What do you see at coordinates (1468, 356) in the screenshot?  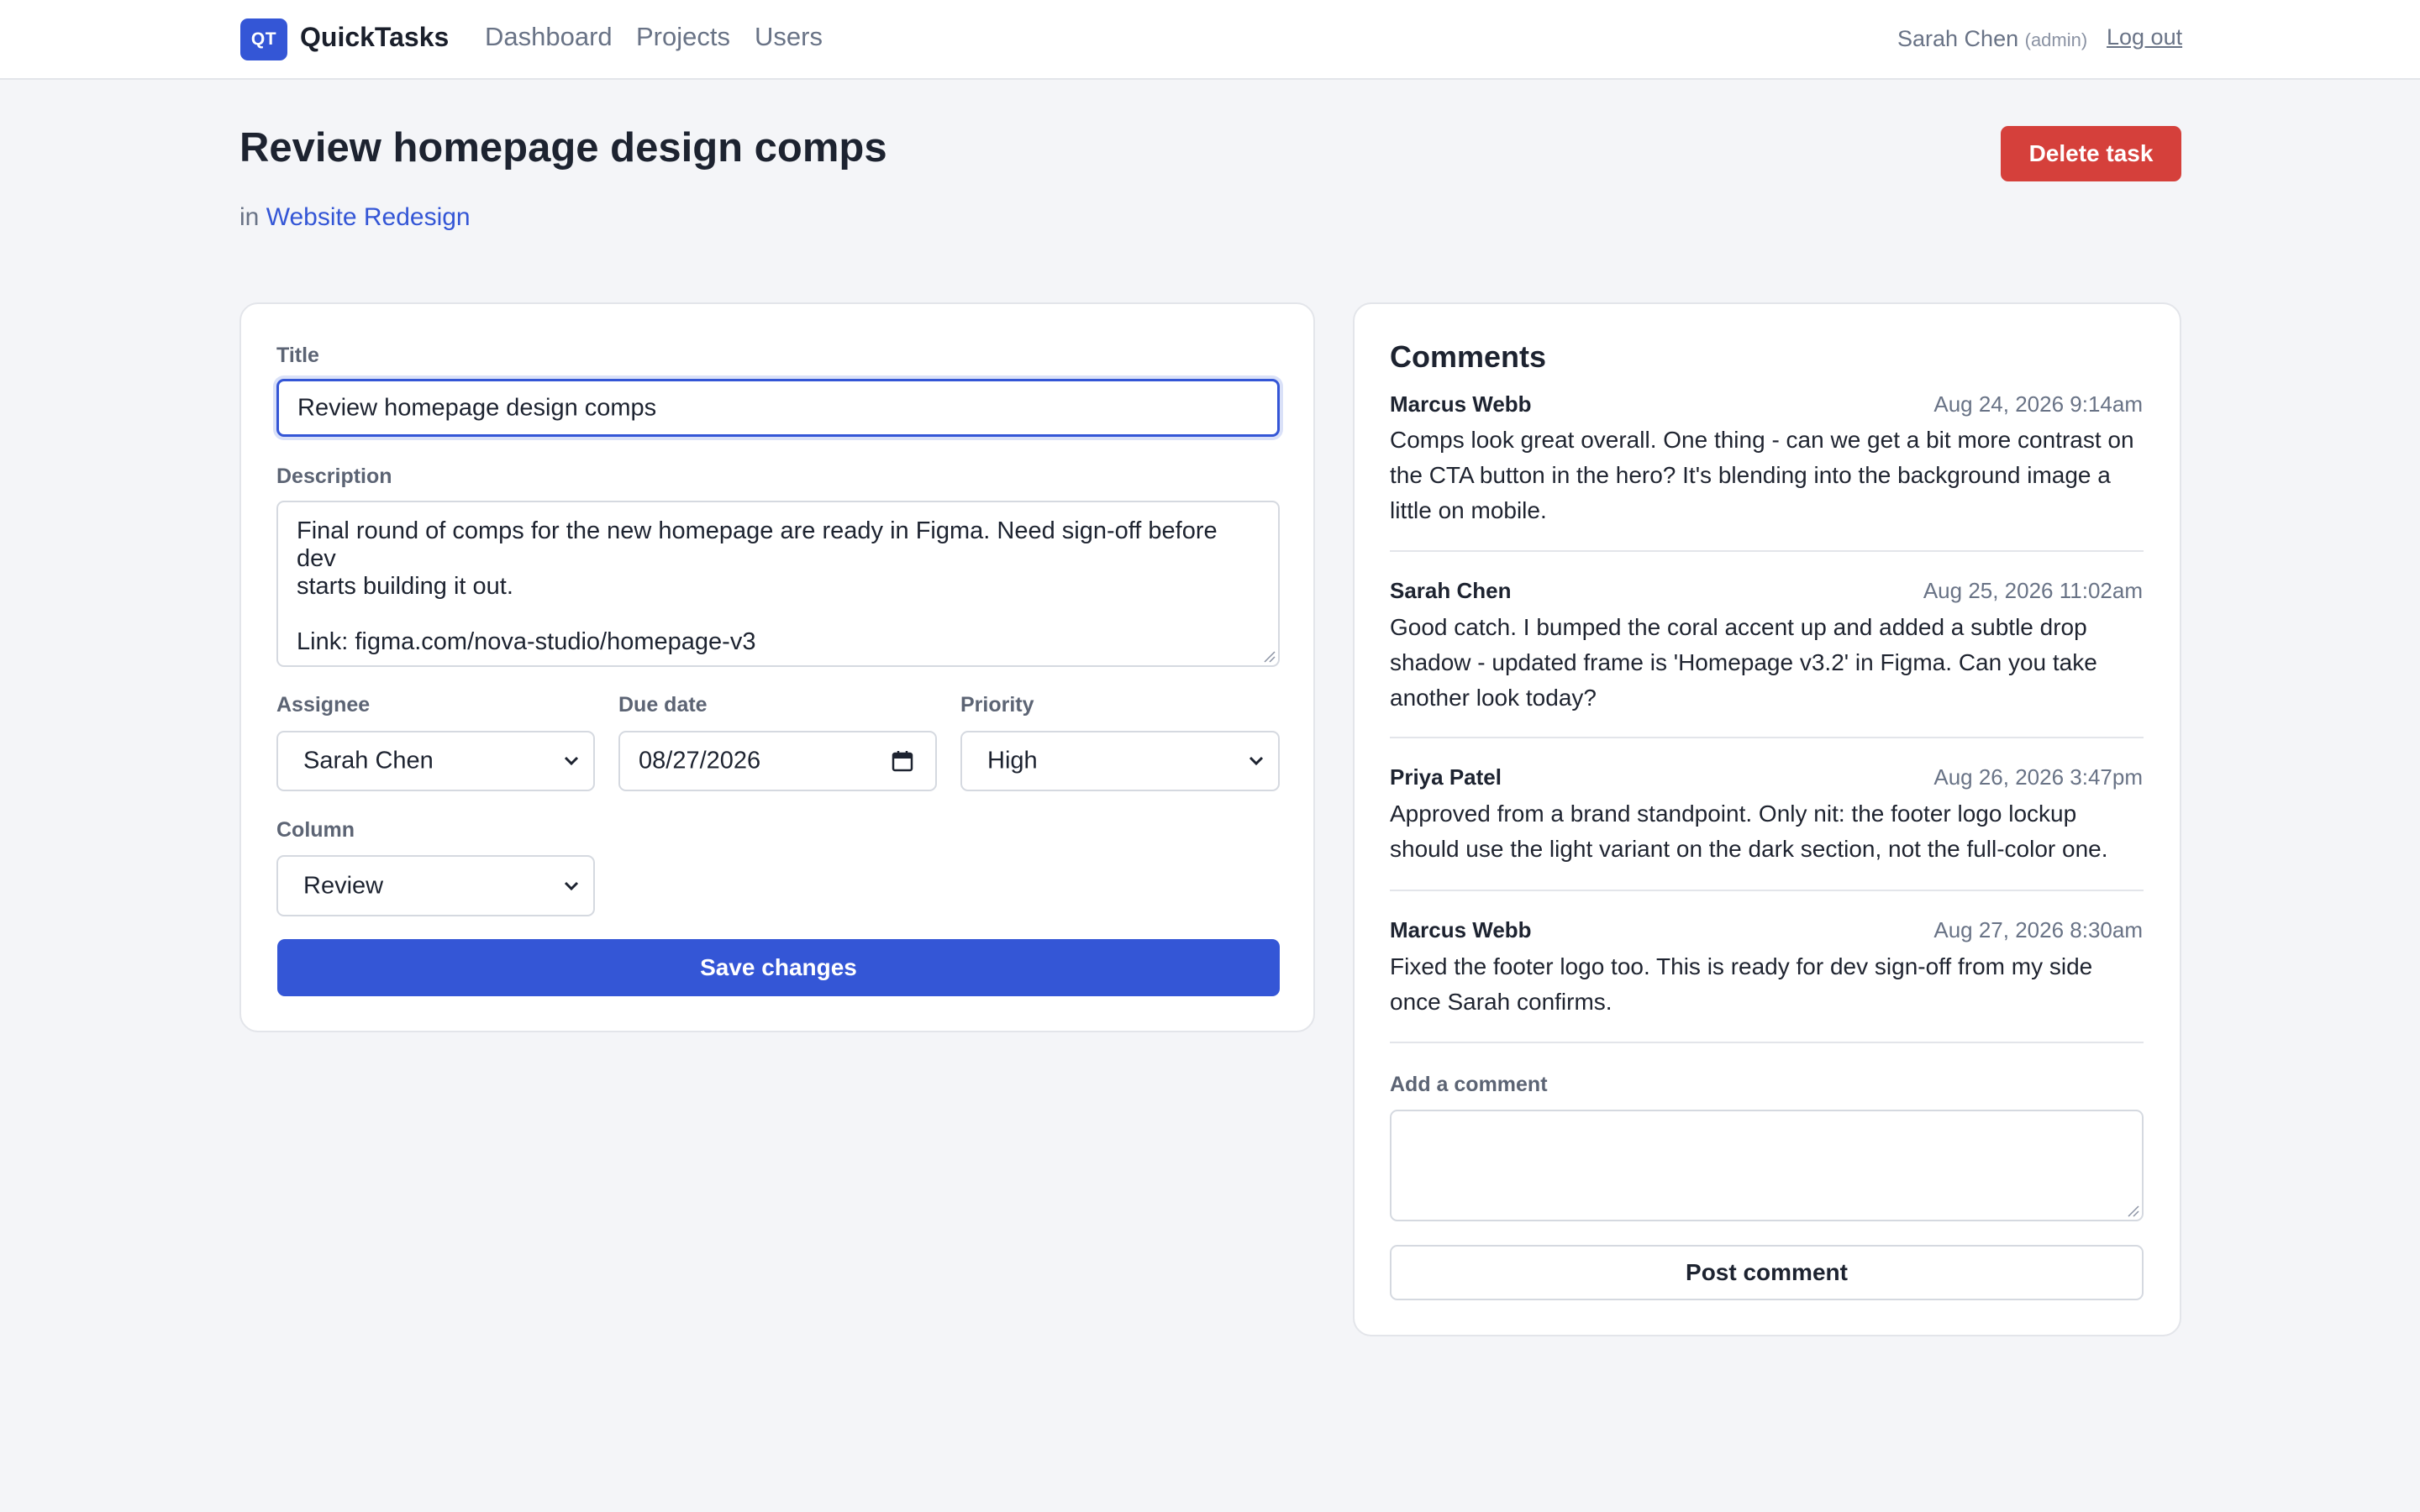 I see `comments-heading: Comments` at bounding box center [1468, 356].